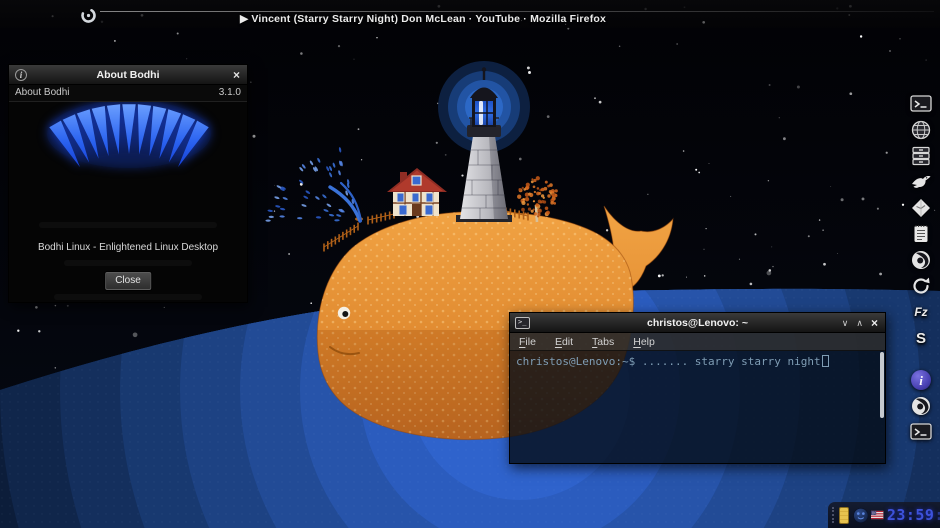 This screenshot has width=940, height=528. I want to click on about-close-button: Close, so click(128, 281).